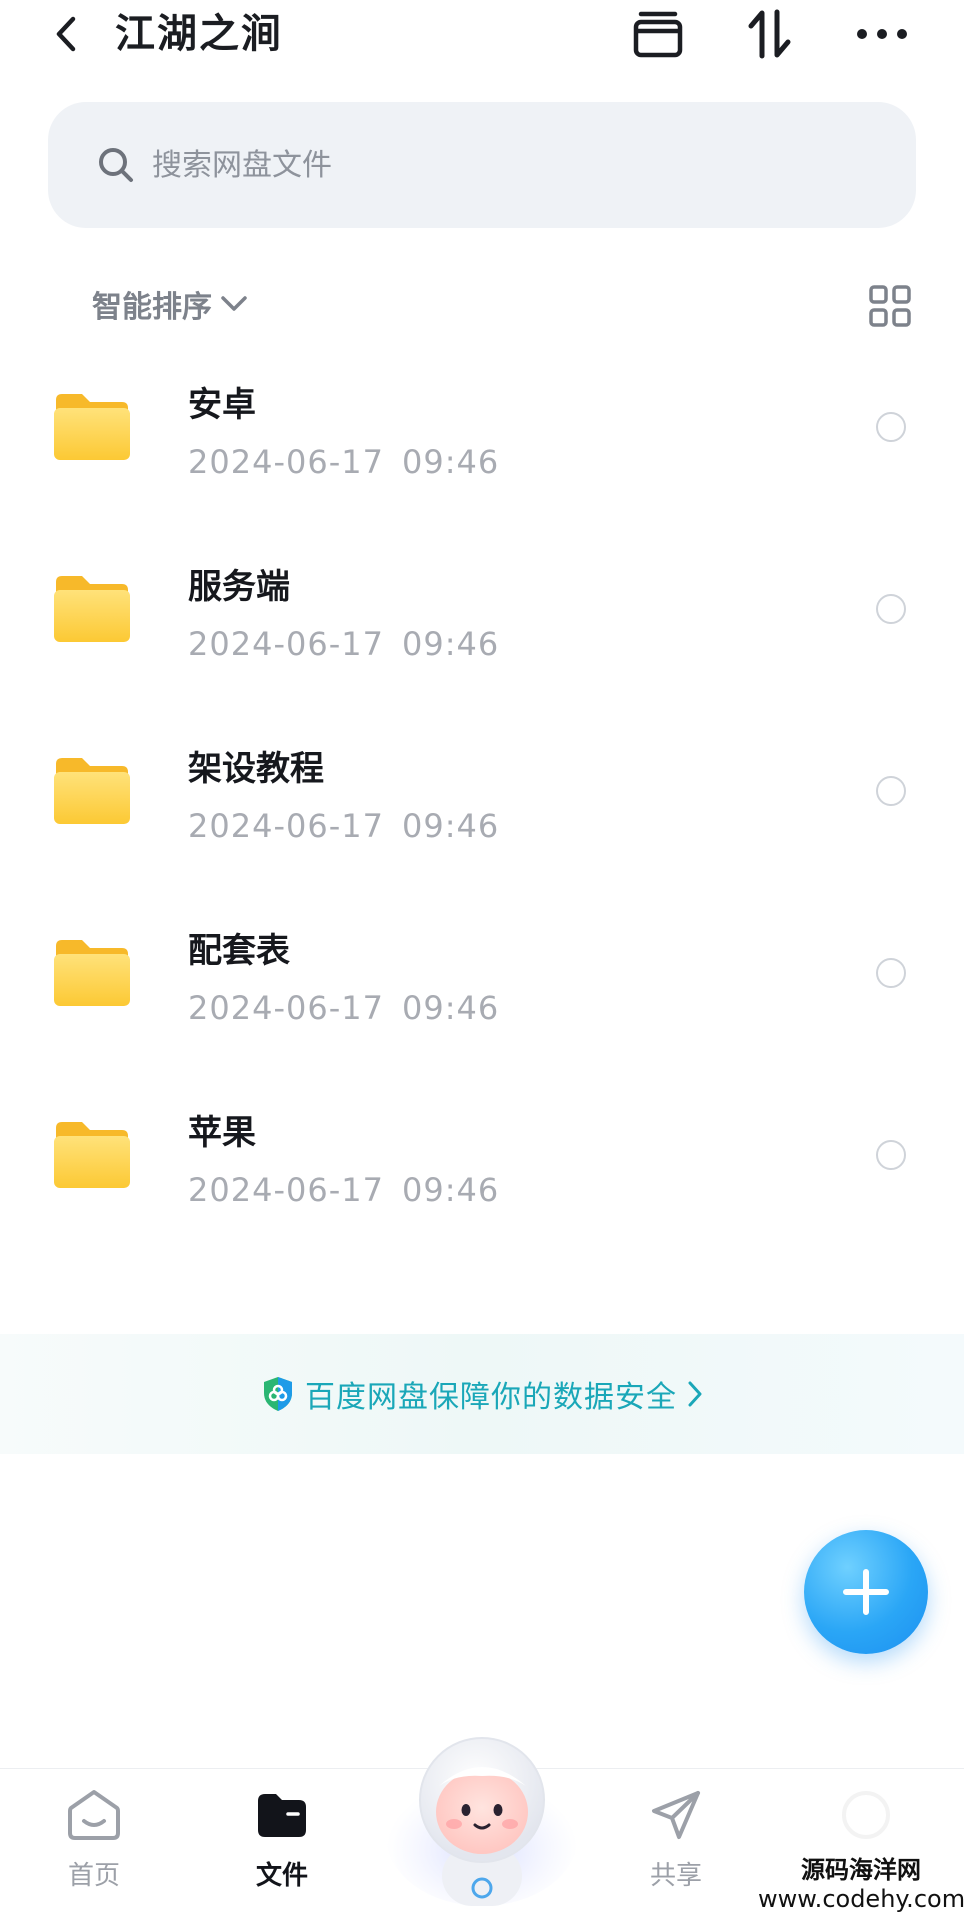 The height and width of the screenshot is (1918, 964). What do you see at coordinates (676, 1815) in the screenshot?
I see `paper-plane-icon` at bounding box center [676, 1815].